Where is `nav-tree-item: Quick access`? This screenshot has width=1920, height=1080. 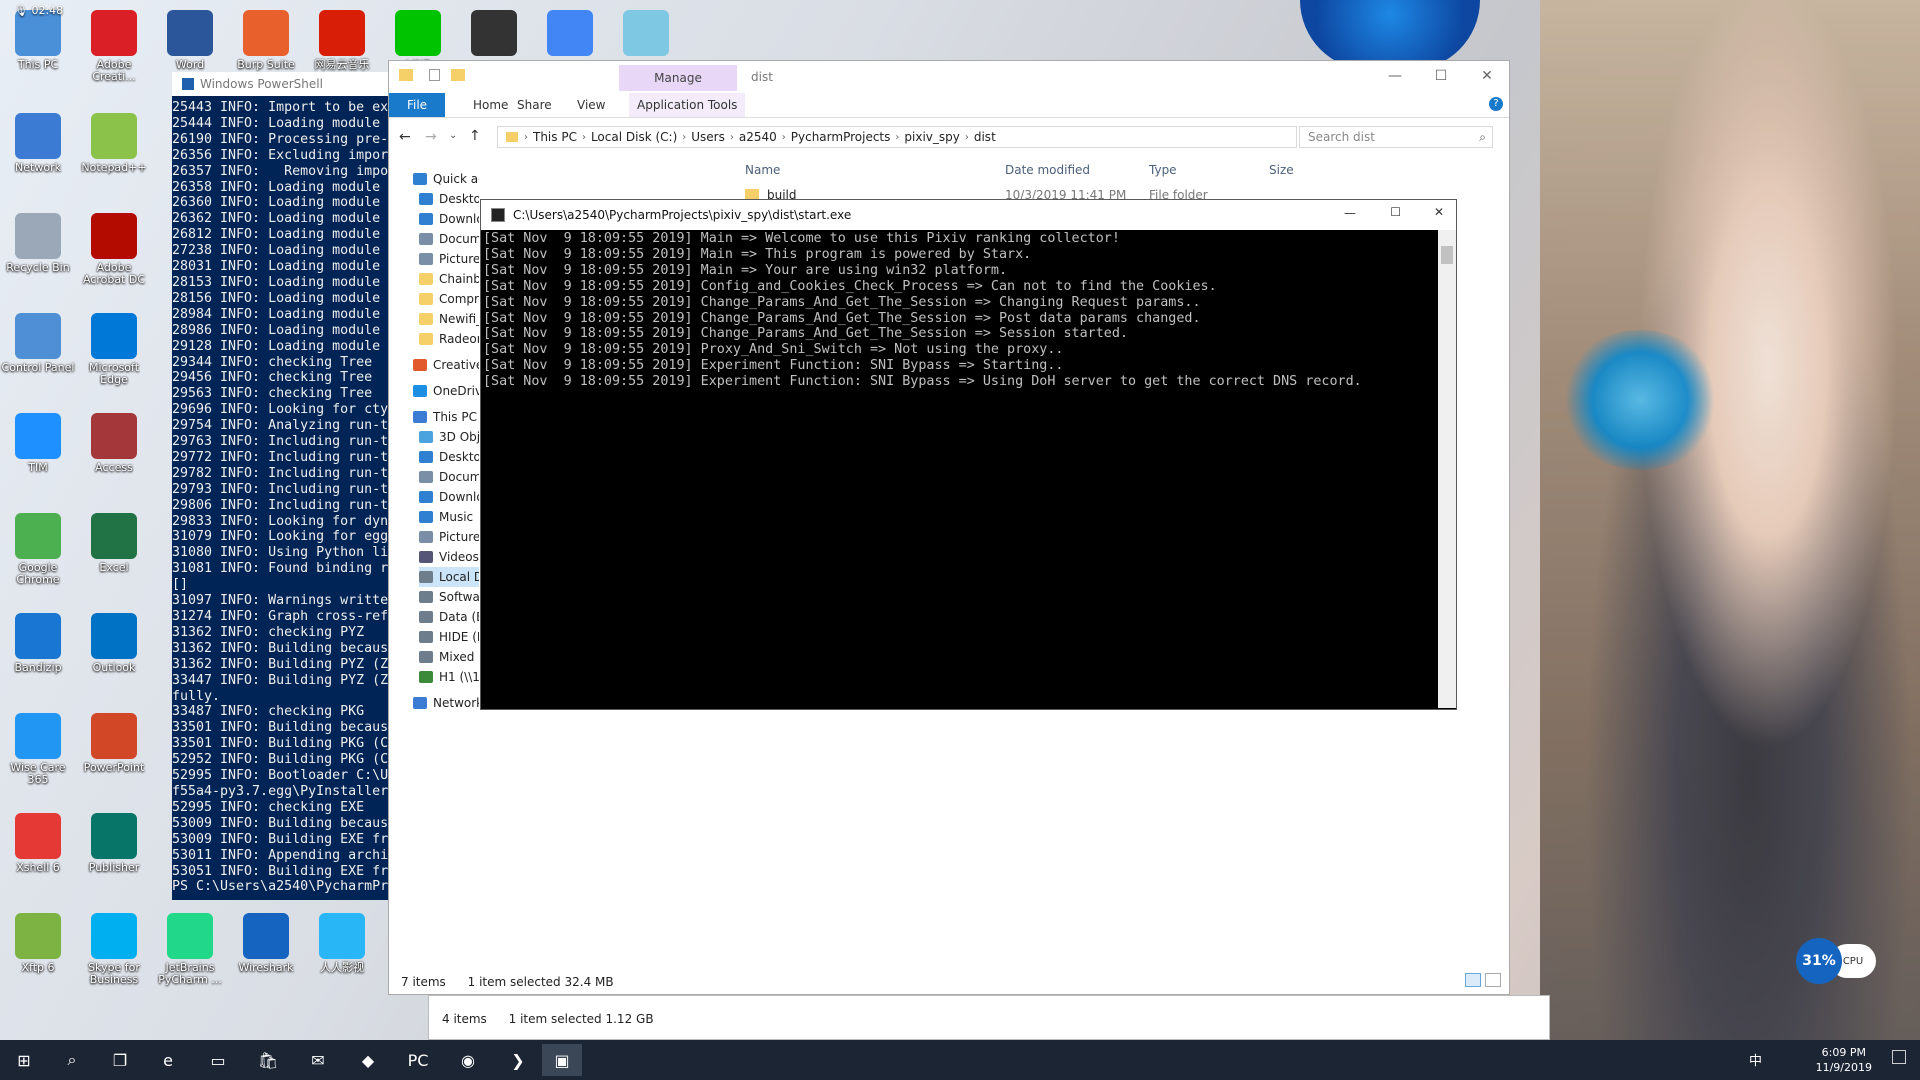
nav-tree-item: Quick access is located at coordinates (446, 179).